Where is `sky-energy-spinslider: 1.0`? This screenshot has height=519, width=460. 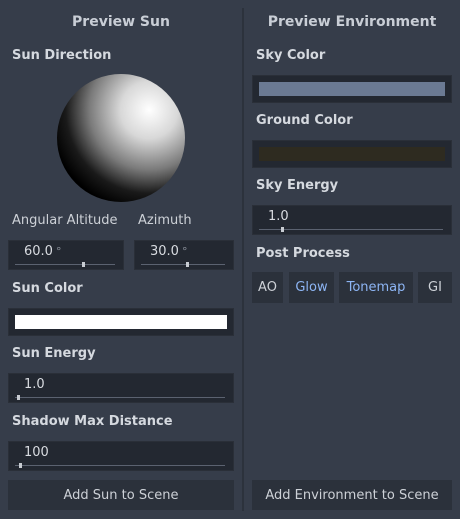
sky-energy-spinslider: 1.0 is located at coordinates (352, 220).